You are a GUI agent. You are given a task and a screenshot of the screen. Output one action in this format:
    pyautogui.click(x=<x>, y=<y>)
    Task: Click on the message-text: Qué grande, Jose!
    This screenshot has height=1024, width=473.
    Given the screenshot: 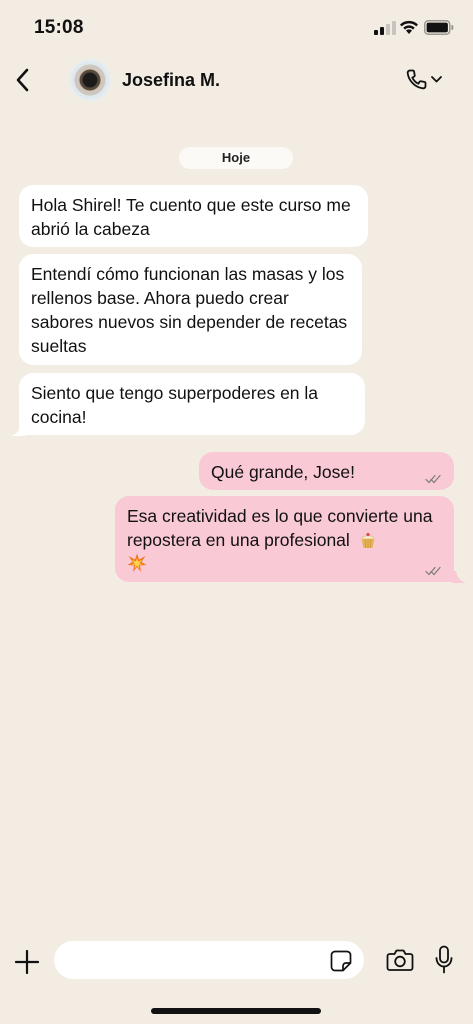 What is the action you would take?
    pyautogui.click(x=283, y=472)
    